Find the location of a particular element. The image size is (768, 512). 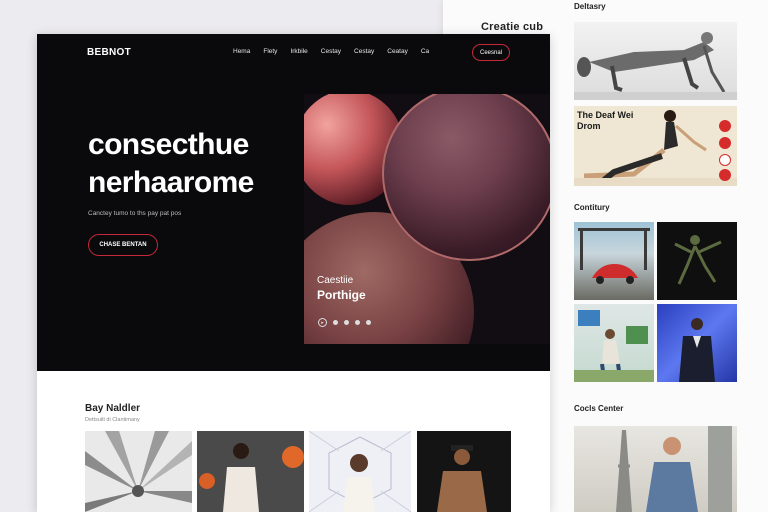

nav-item-7: Ca is located at coordinates (425, 52).